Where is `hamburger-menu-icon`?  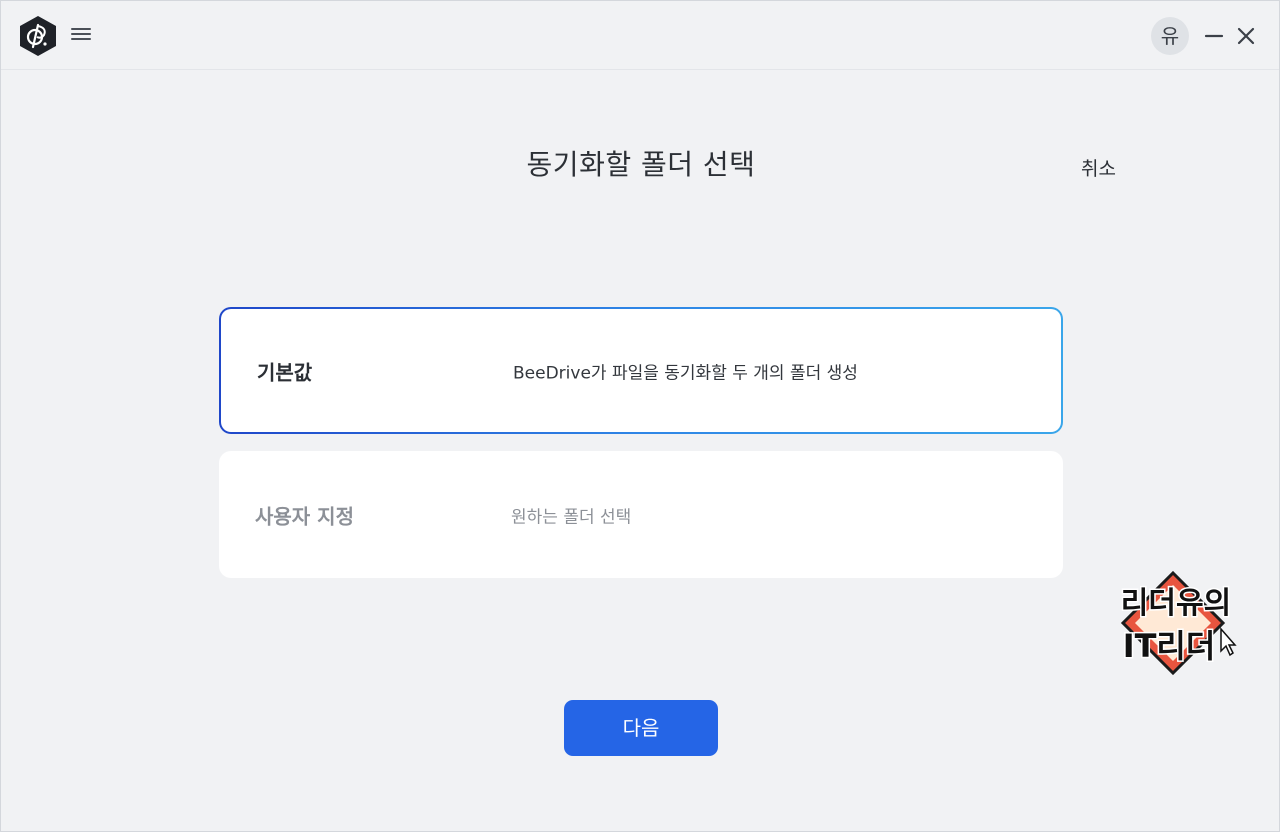 hamburger-menu-icon is located at coordinates (81, 35).